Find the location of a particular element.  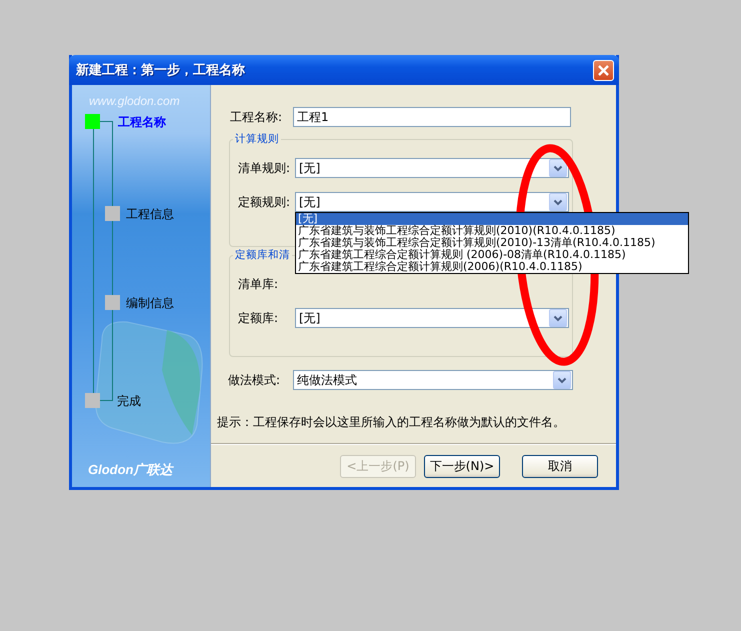

dropdown-option: [无] is located at coordinates (492, 219).